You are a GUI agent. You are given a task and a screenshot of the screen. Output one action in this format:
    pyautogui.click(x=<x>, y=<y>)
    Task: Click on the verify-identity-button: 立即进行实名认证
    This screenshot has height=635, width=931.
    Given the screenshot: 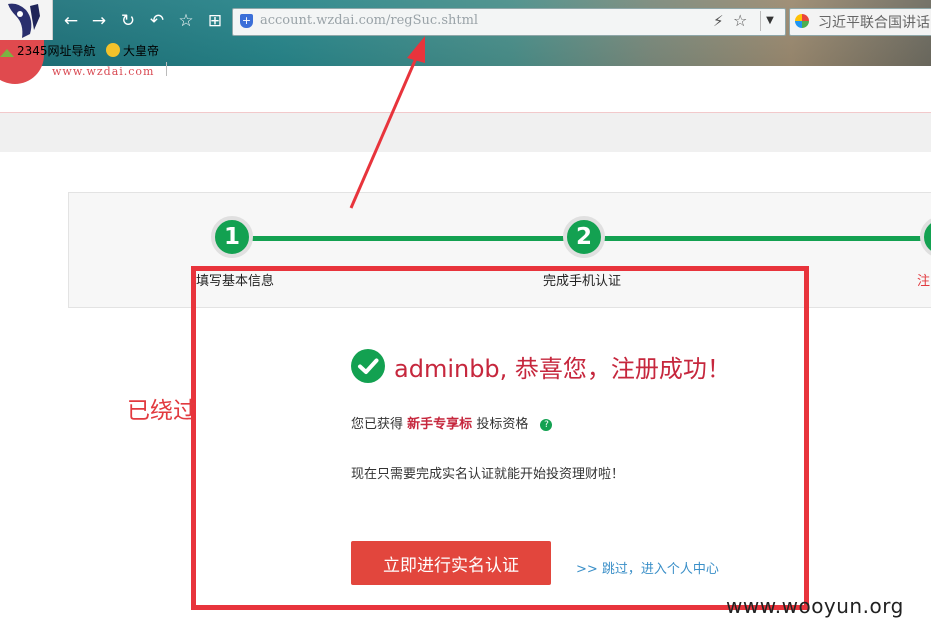 What is the action you would take?
    pyautogui.click(x=451, y=563)
    